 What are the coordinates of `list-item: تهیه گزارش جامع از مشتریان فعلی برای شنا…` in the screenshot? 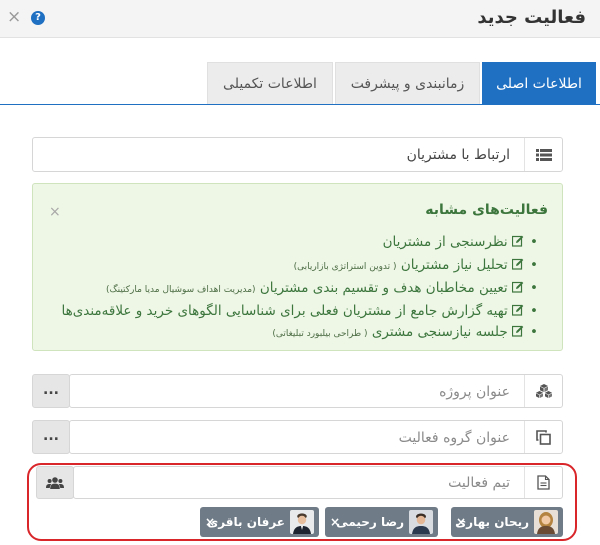 It's located at (290, 311).